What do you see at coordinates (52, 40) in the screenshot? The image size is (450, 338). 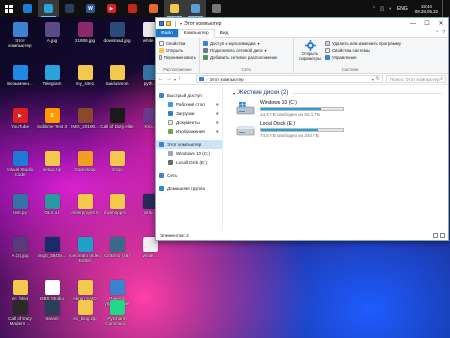 I see `desktop-icon-label: A.jpg` at bounding box center [52, 40].